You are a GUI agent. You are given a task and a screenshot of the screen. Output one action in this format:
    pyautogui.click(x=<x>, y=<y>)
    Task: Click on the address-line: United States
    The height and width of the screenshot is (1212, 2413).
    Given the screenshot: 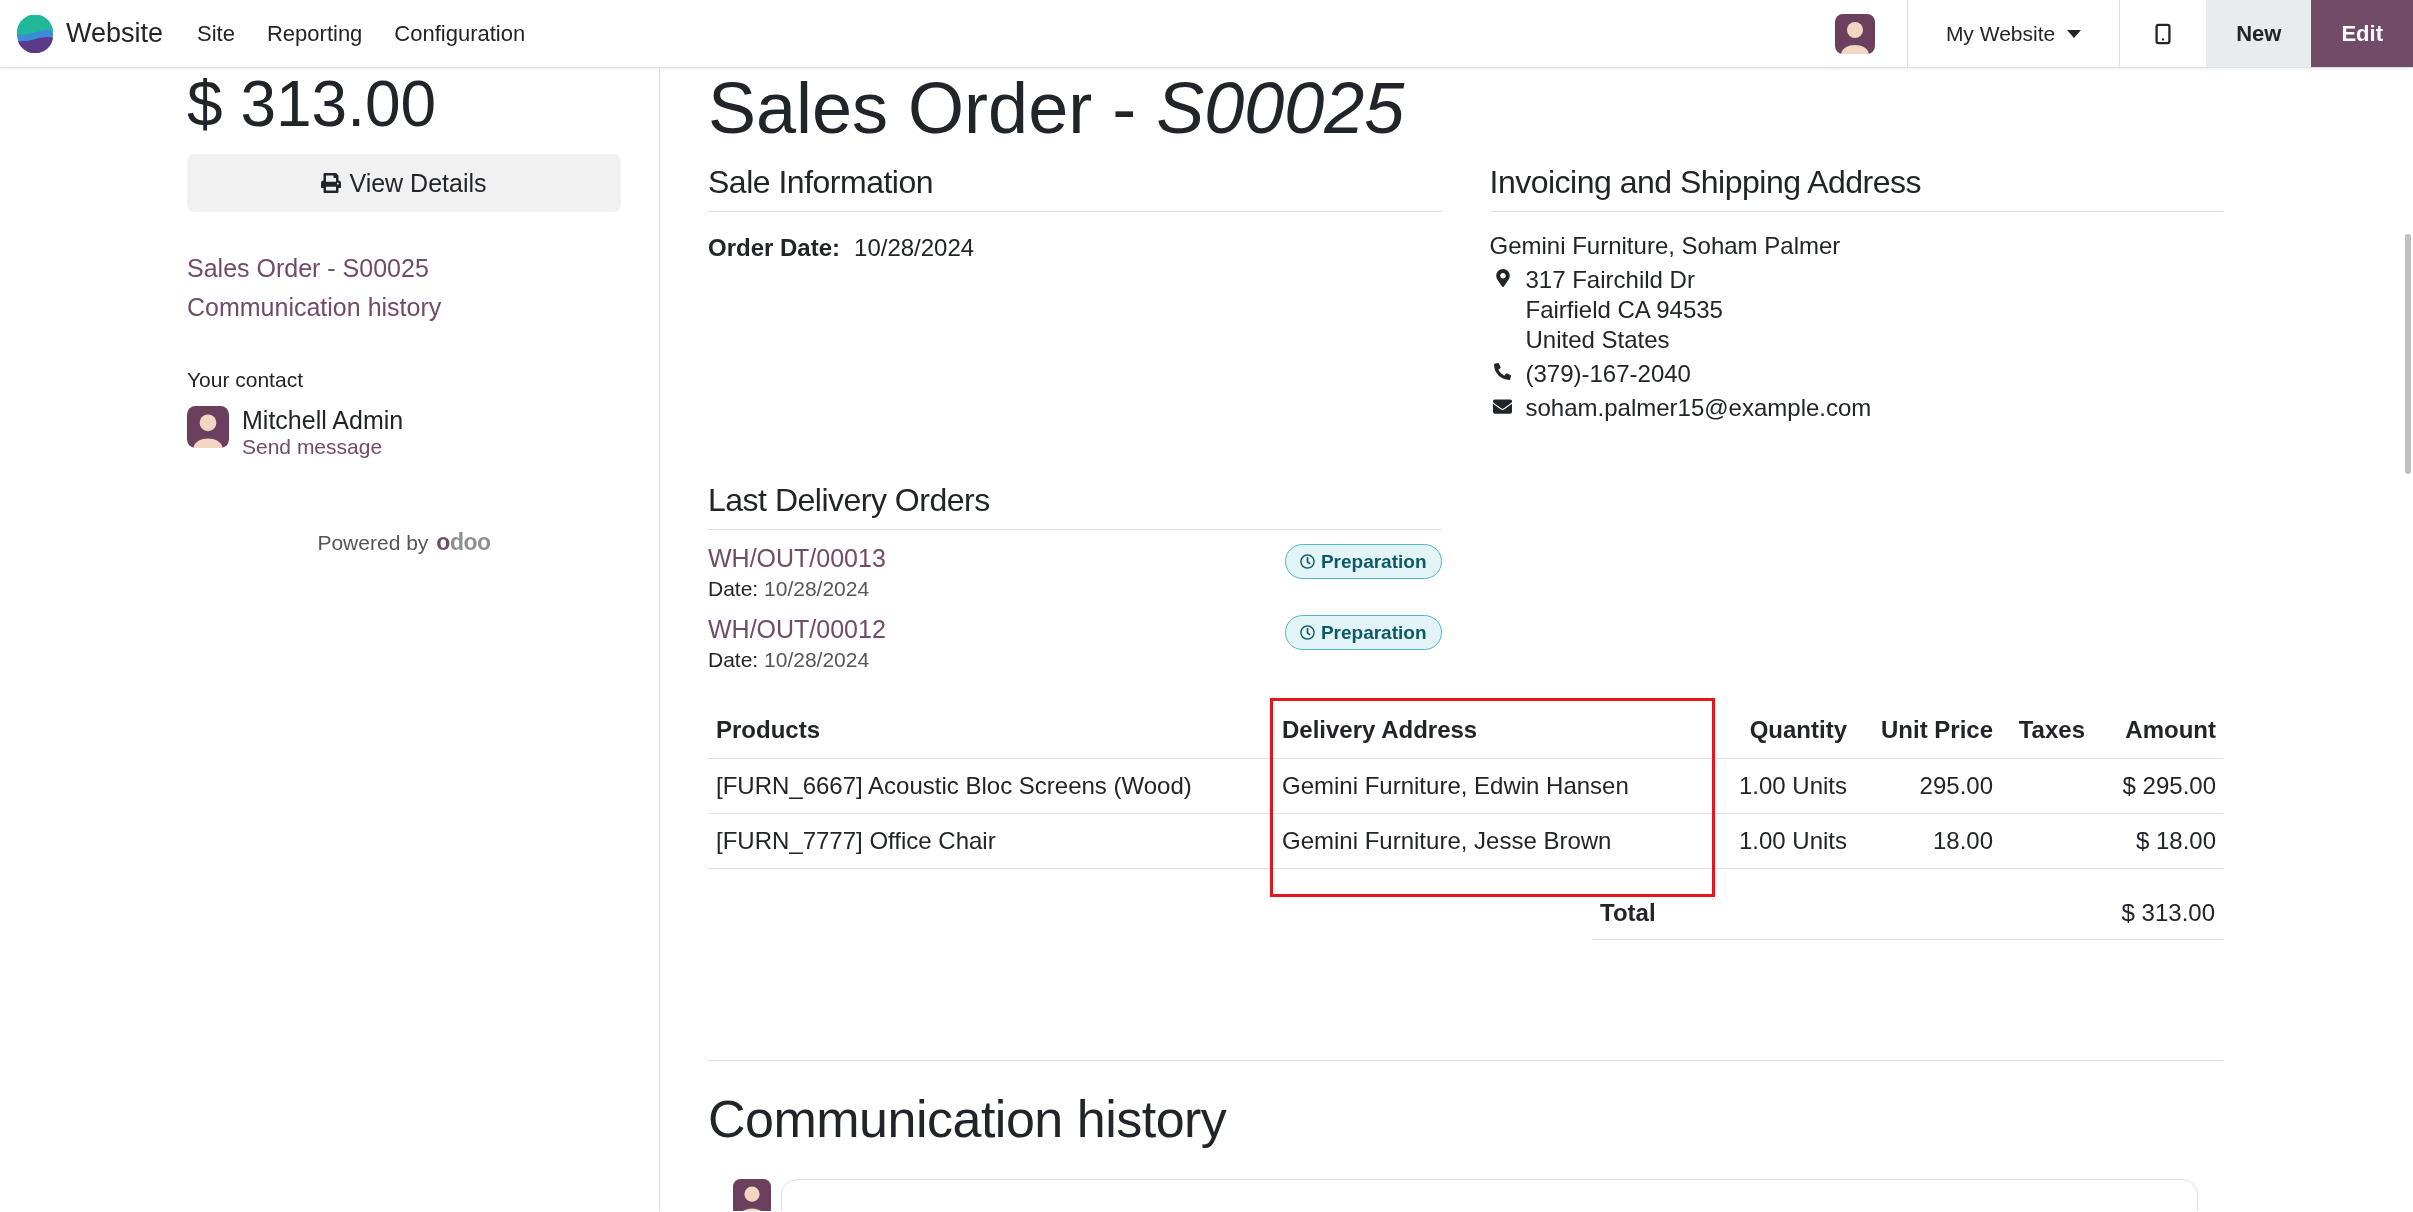 What is the action you would take?
    pyautogui.click(x=1598, y=340)
    